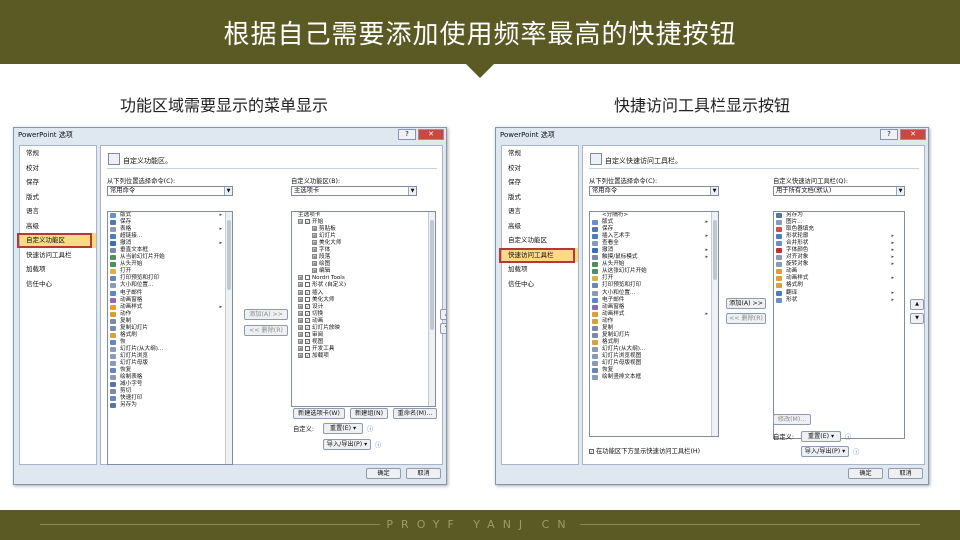 Image resolution: width=960 pixels, height=540 pixels. I want to click on list-item: 复制, so click(170, 321).